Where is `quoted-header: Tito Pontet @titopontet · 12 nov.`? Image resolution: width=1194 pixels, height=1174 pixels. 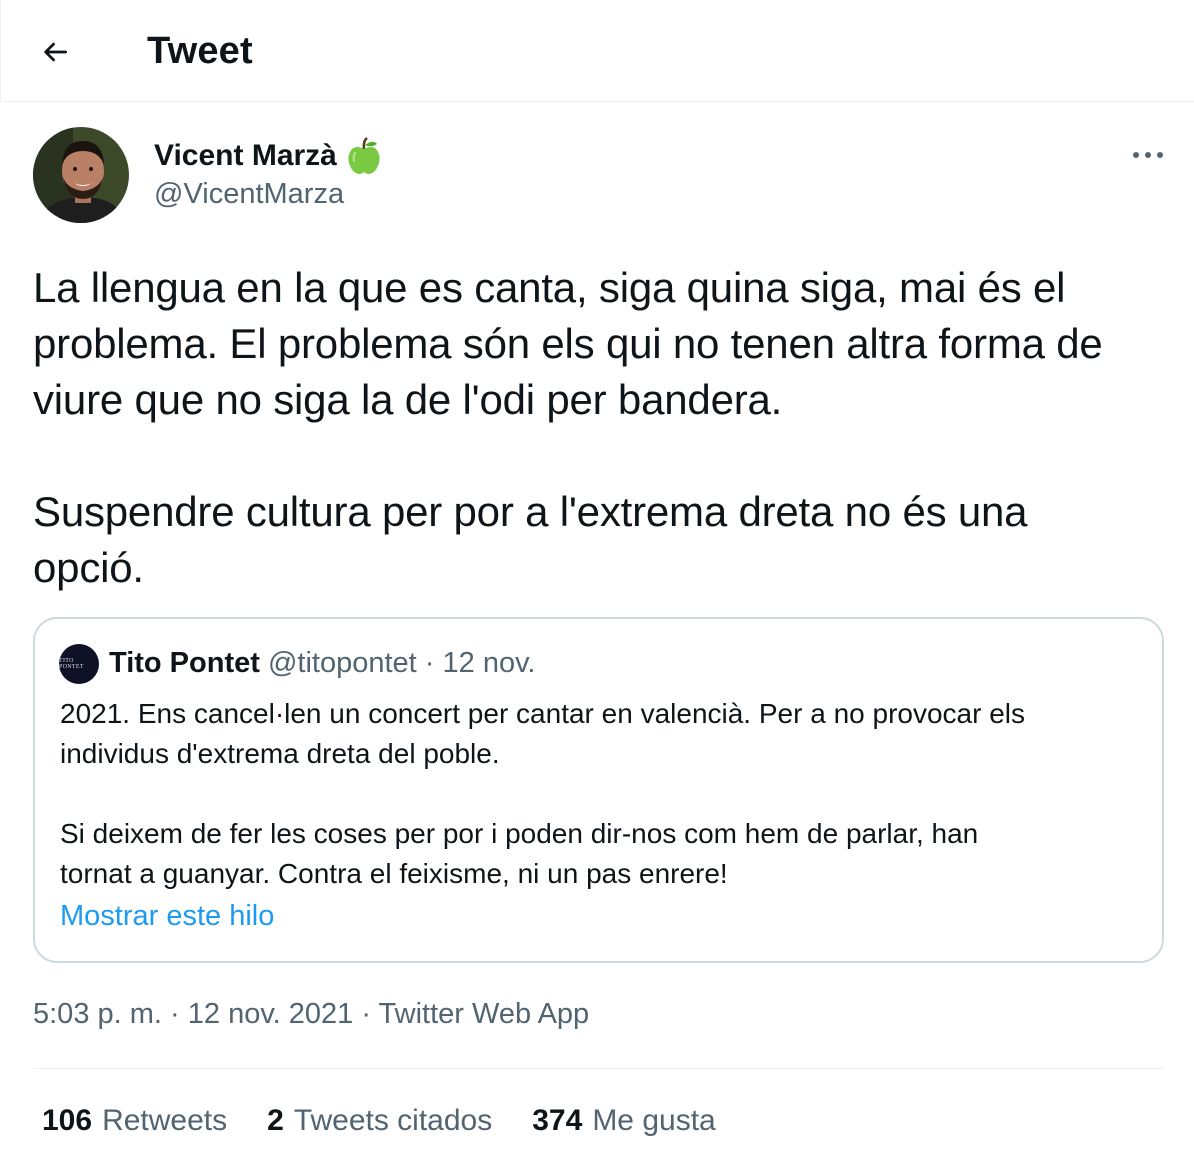
quoted-header: Tito Pontet @titopontet · 12 nov. is located at coordinates (322, 663).